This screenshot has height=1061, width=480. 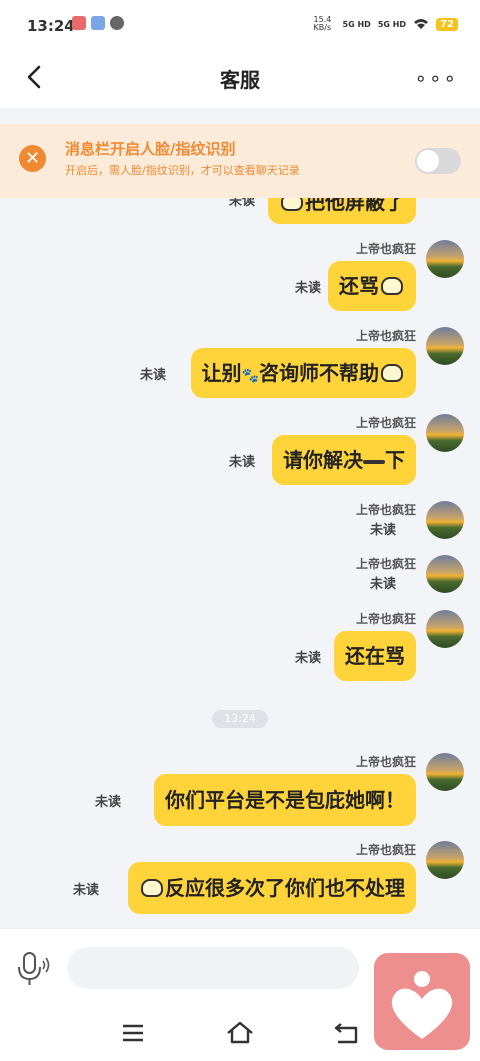 What do you see at coordinates (374, 461) in the screenshot?
I see `key-emoji-icon` at bounding box center [374, 461].